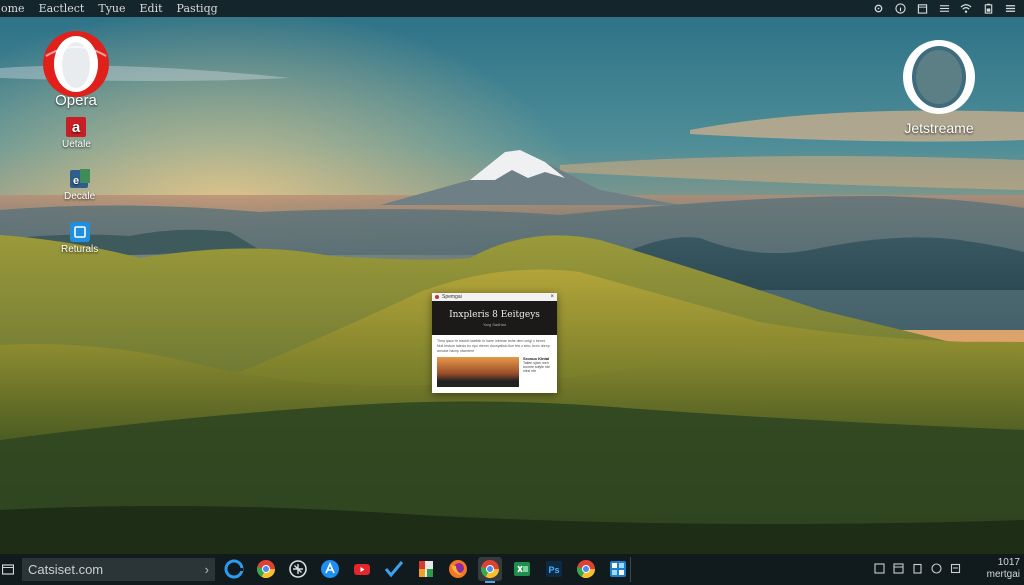 The width and height of the screenshot is (1024, 585). Describe the element at coordinates (966, 9) in the screenshot. I see `wifi-icon` at that location.